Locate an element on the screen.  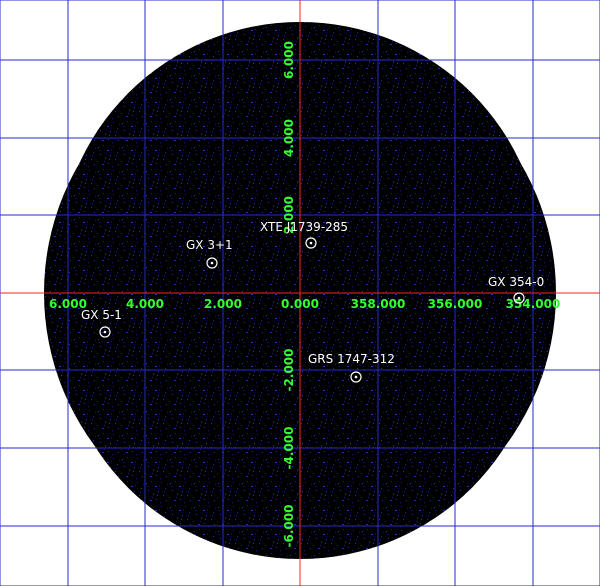
latitude-tick-label: 6.000 is located at coordinates (289, 60).